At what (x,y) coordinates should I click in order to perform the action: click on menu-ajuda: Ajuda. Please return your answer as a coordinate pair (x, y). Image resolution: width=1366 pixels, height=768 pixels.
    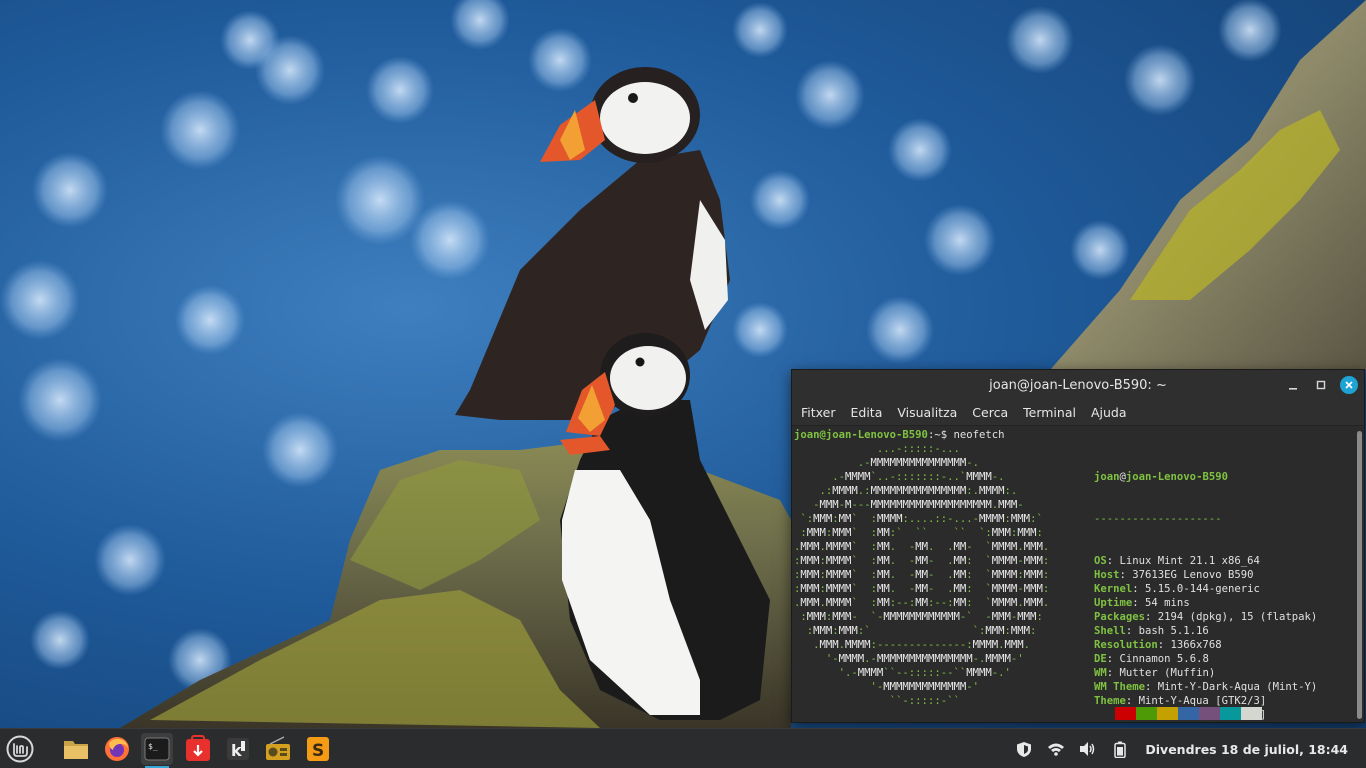
    Looking at the image, I should click on (1109, 412).